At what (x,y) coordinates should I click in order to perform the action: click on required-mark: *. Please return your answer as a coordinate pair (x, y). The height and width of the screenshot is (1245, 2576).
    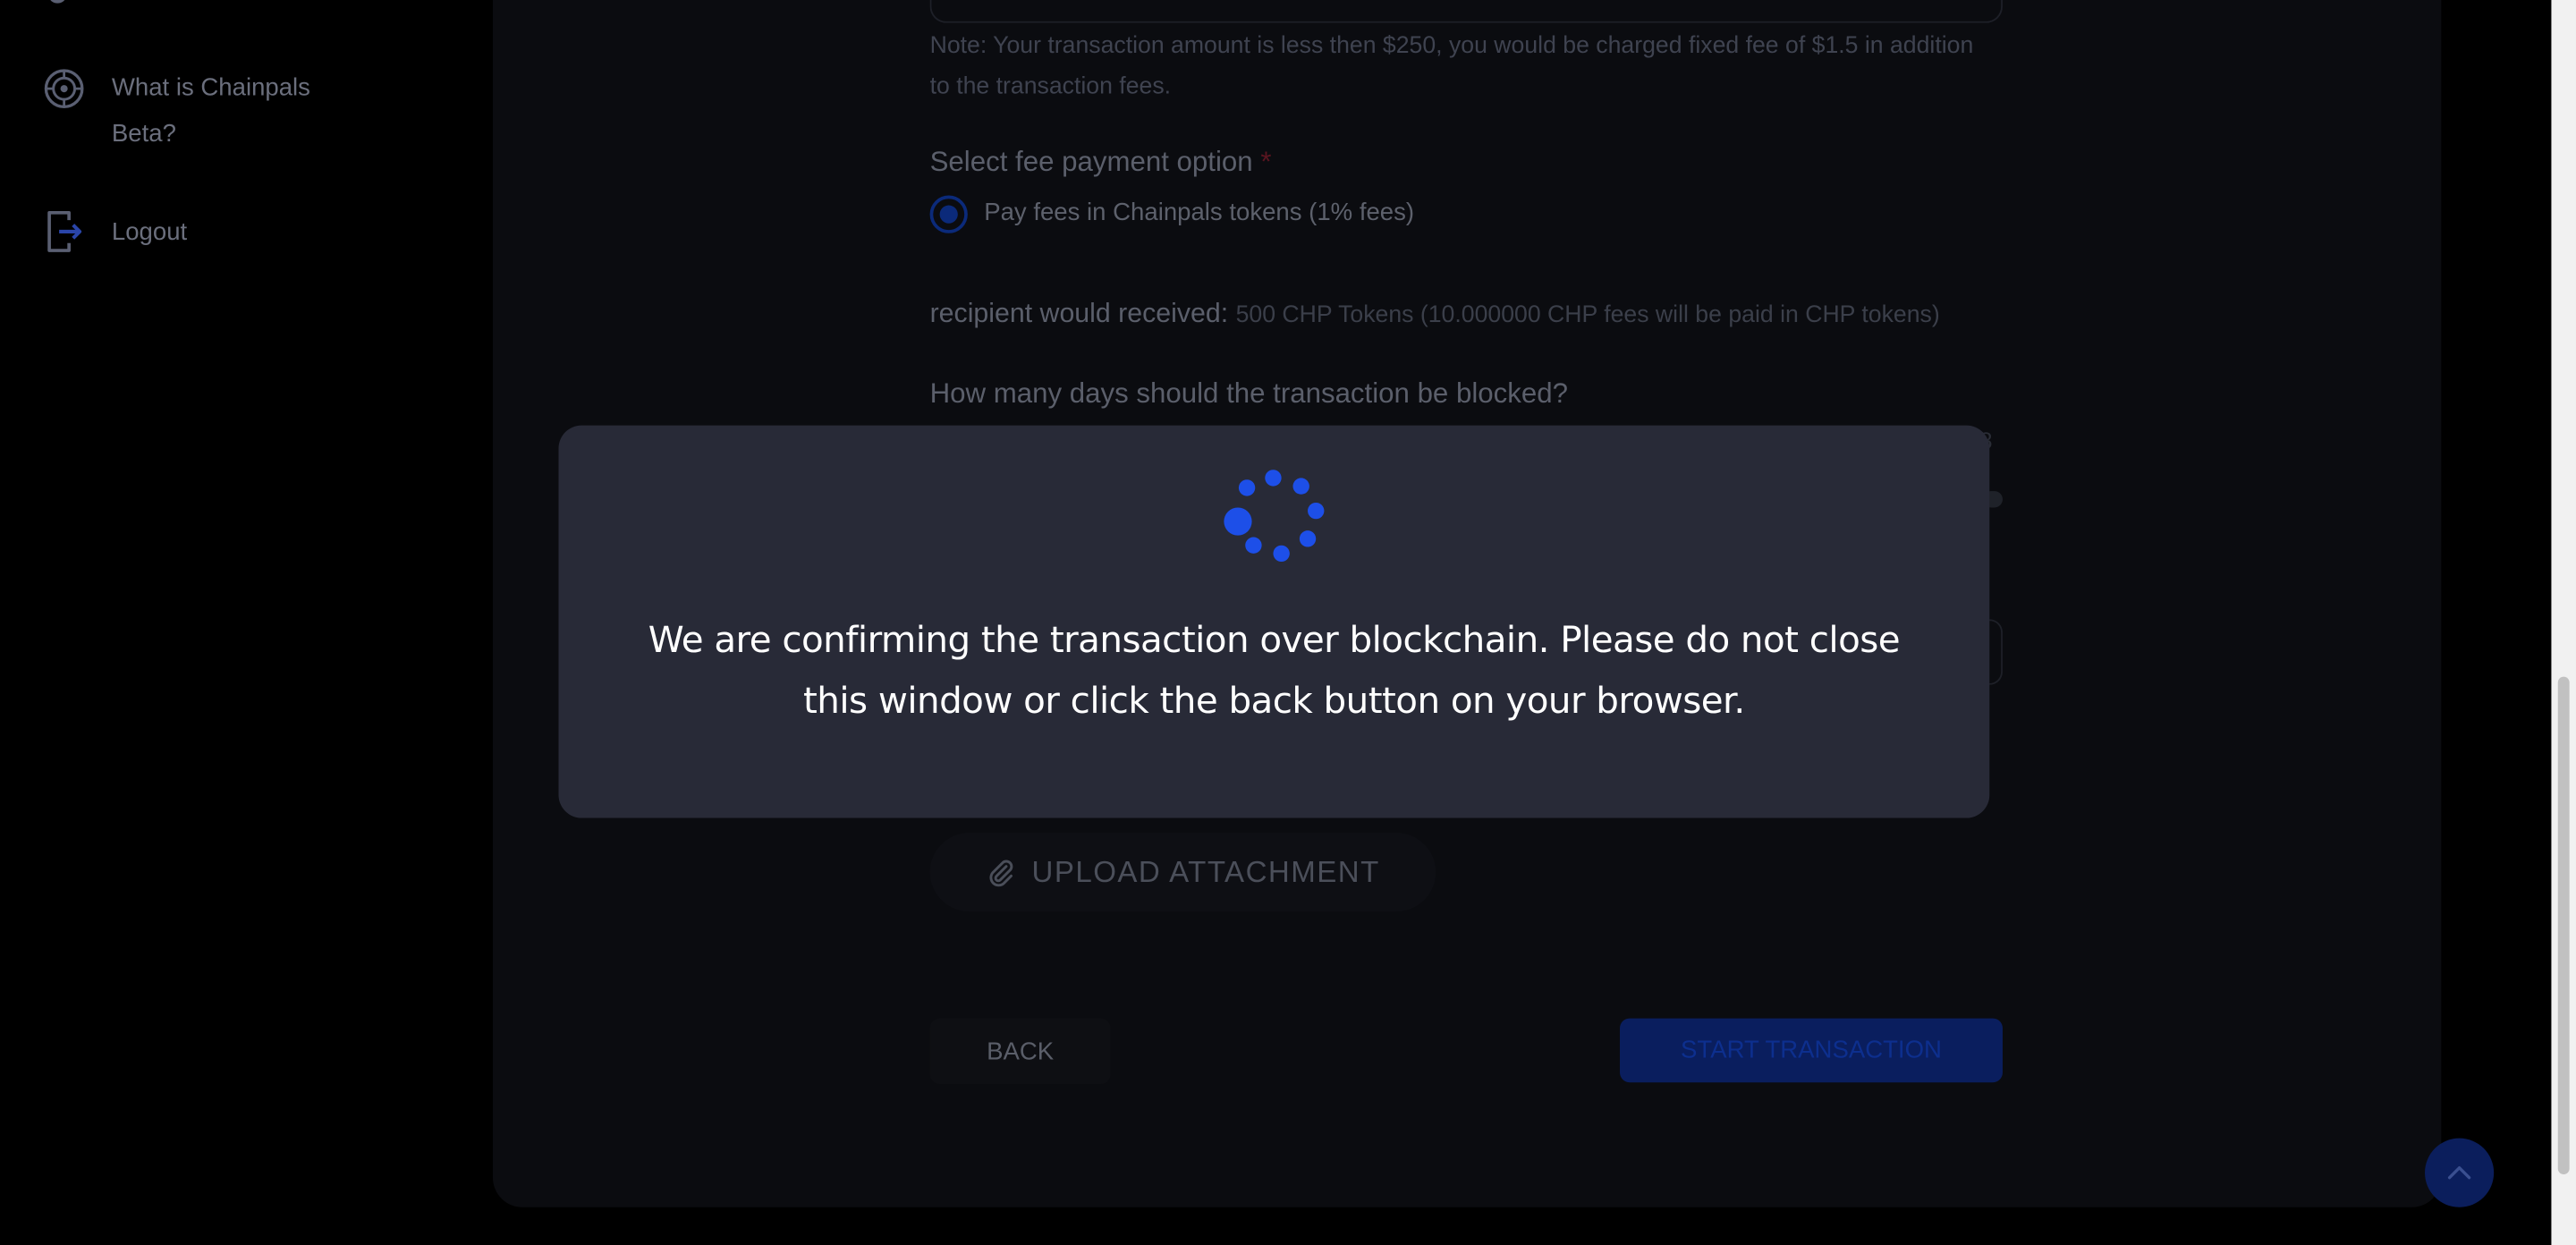
    Looking at the image, I should click on (1266, 162).